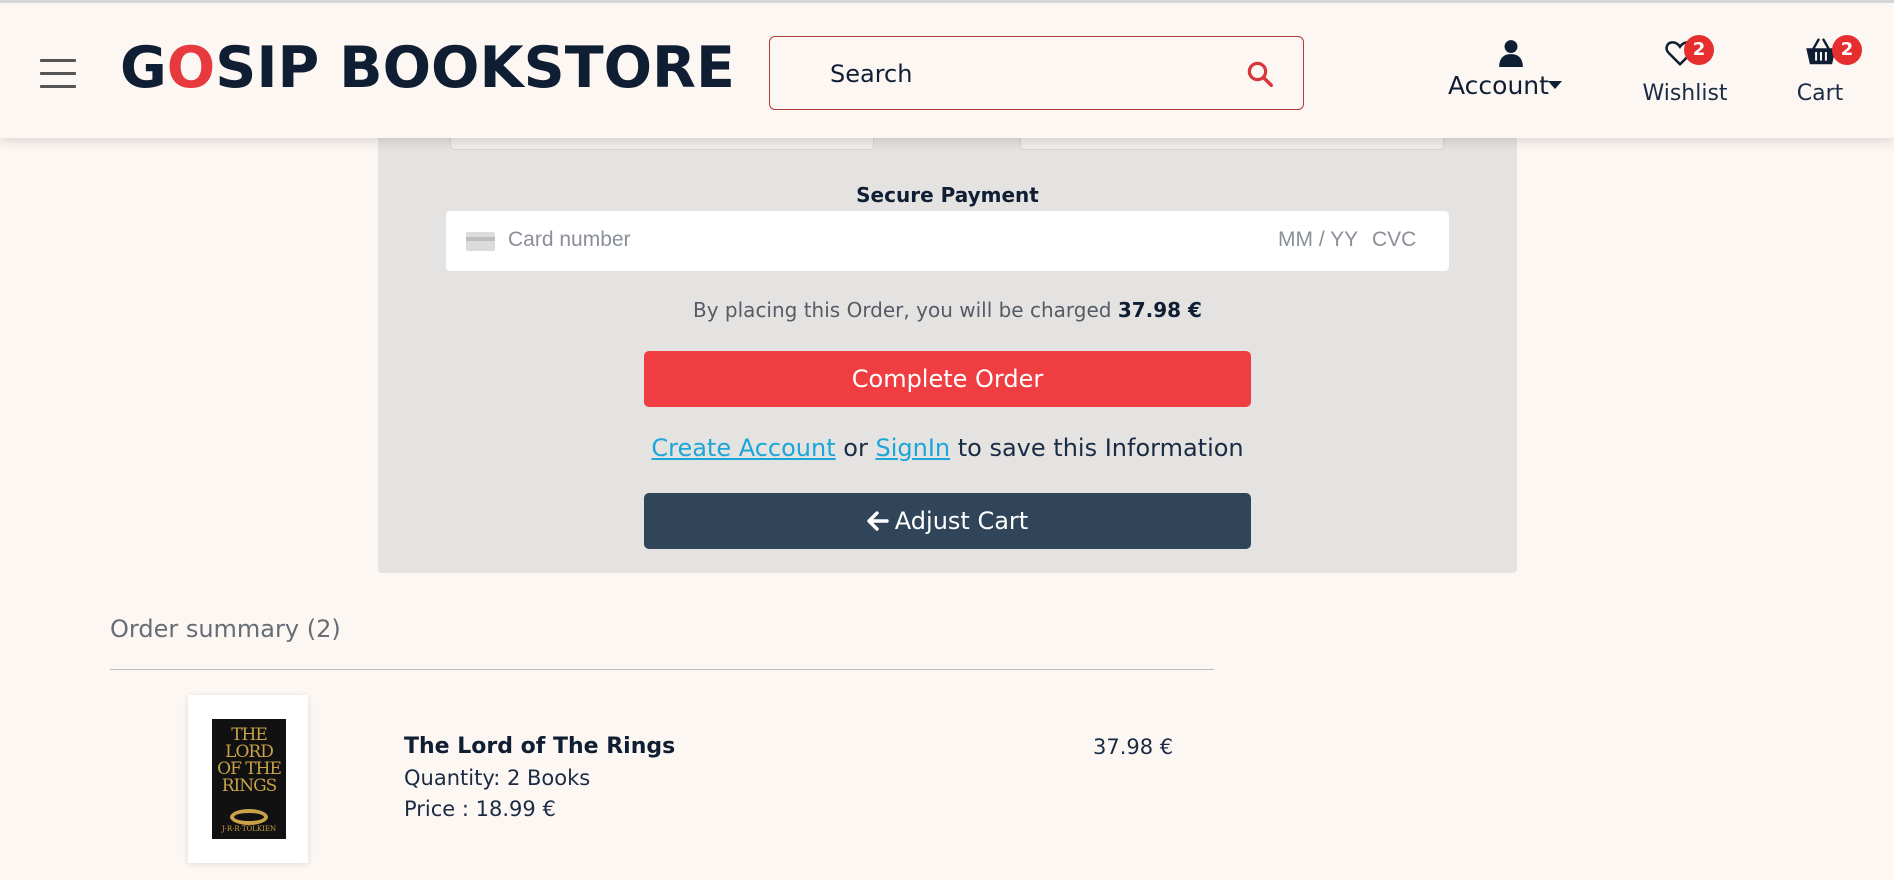 This screenshot has width=1894, height=880. Describe the element at coordinates (475, 68) in the screenshot. I see `logo-text: SIP BOOKSTORE` at that location.